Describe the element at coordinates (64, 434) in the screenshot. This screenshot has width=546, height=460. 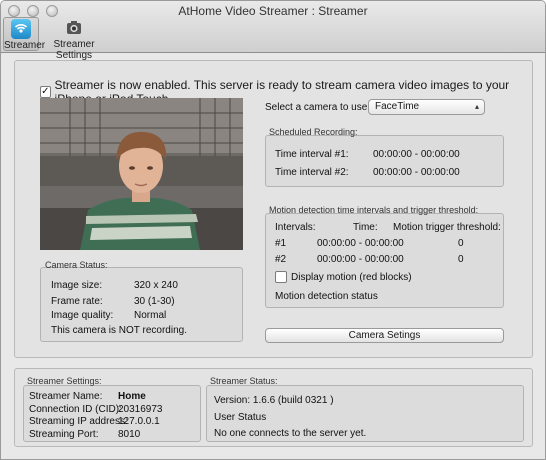
I see `streaming-port-label: Streaming Port:` at that location.